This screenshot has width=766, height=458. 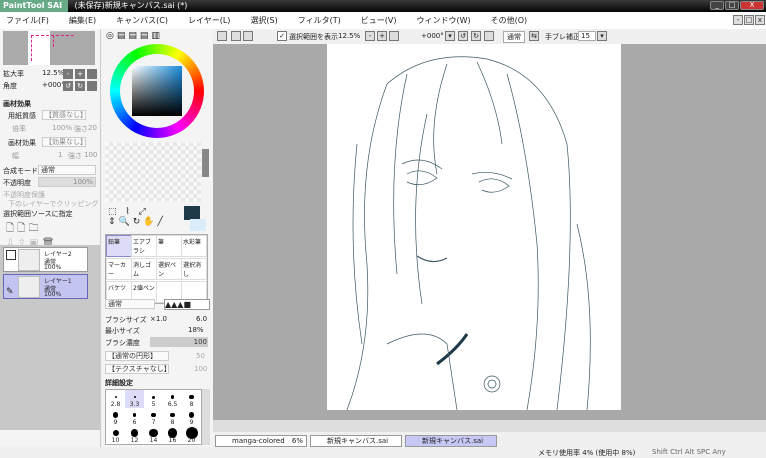 I want to click on brush-mode-select: 通常, so click(x=130, y=304).